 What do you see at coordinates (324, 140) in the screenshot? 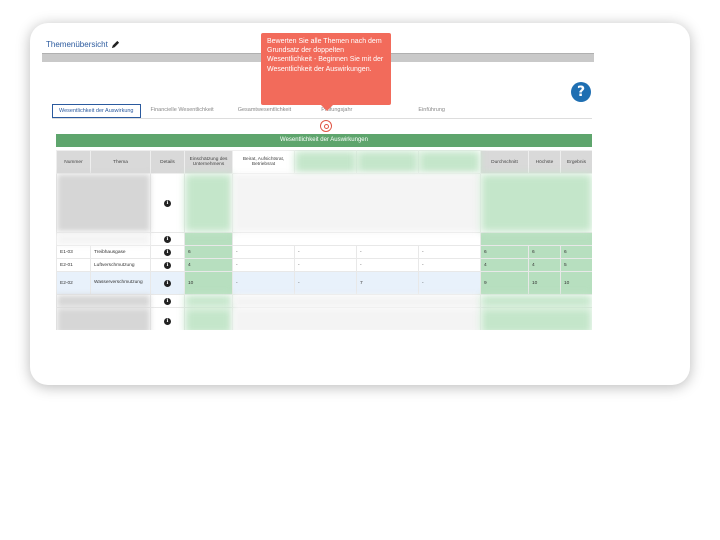
I see `section-header: Wesentlichkeit der Auswirkungen` at bounding box center [324, 140].